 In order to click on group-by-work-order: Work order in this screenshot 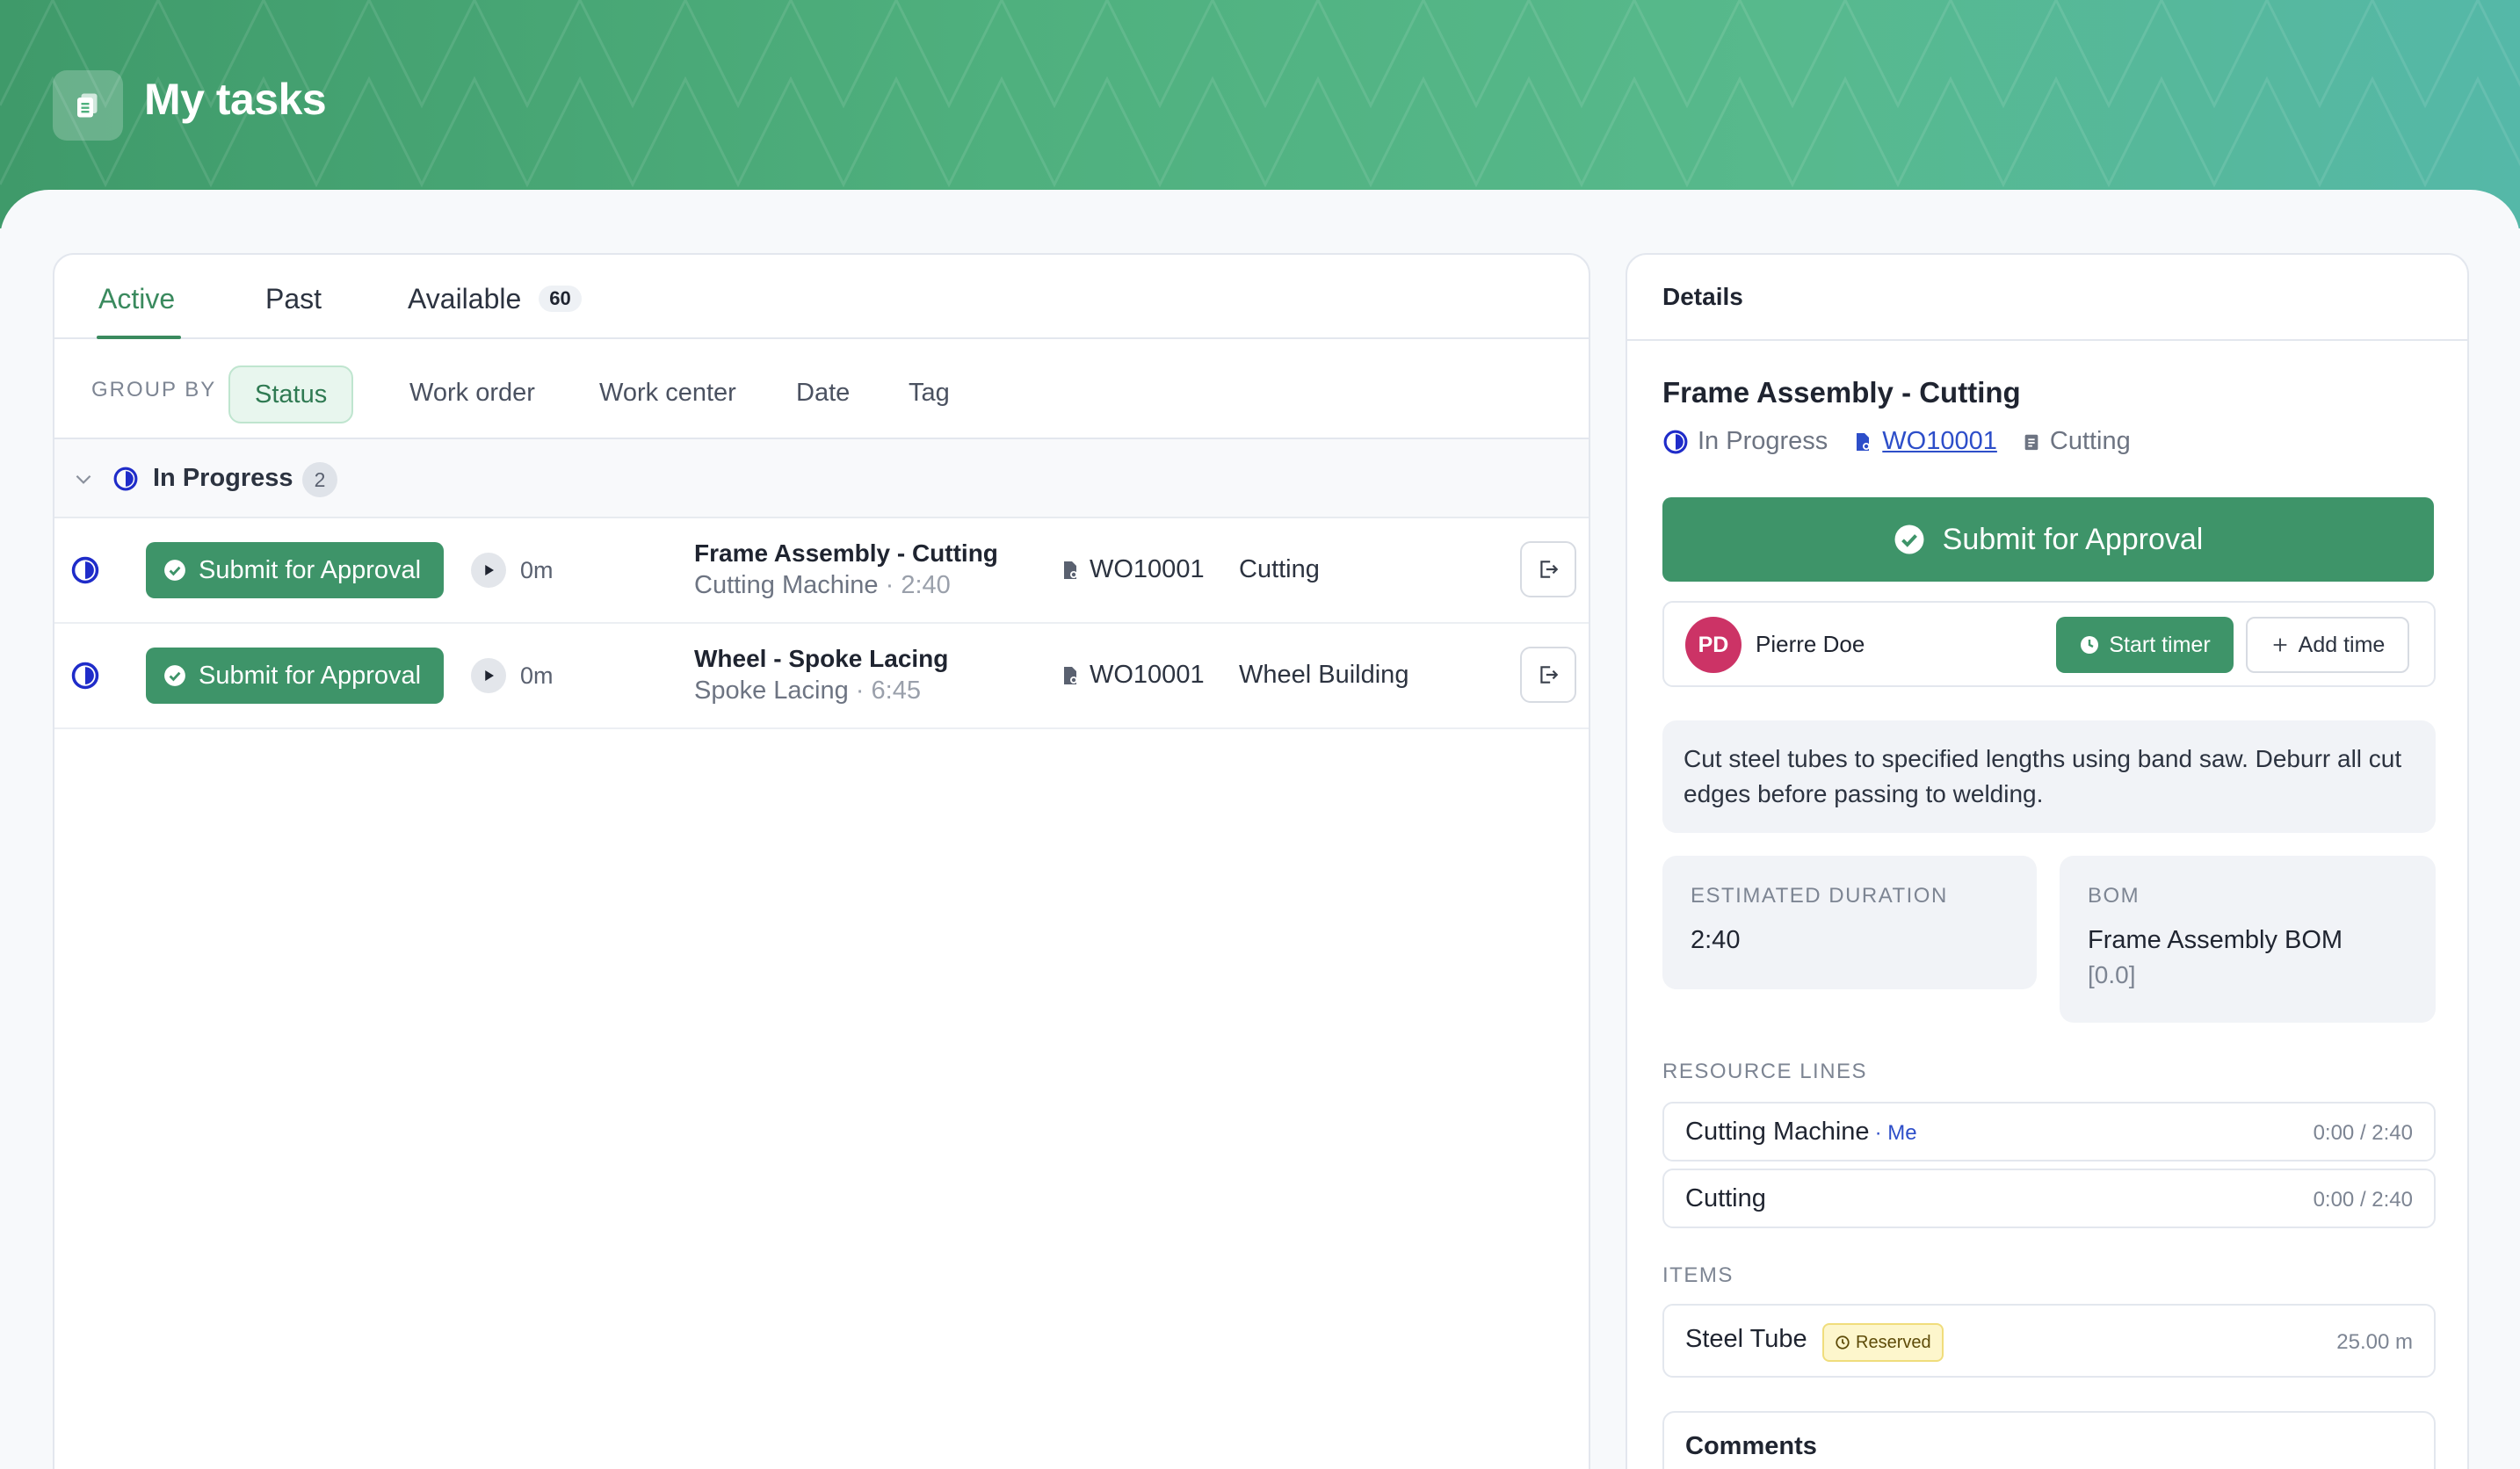, I will do `click(472, 394)`.